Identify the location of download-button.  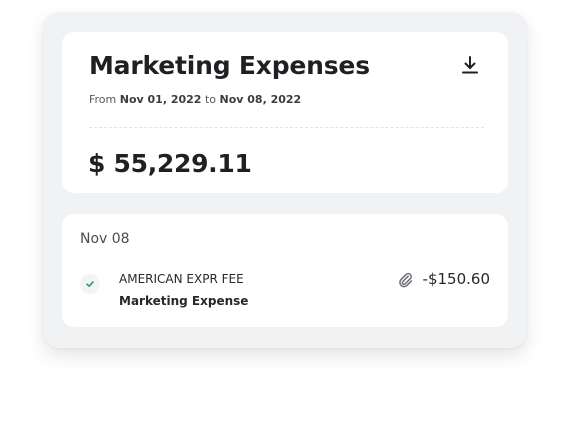
(470, 65).